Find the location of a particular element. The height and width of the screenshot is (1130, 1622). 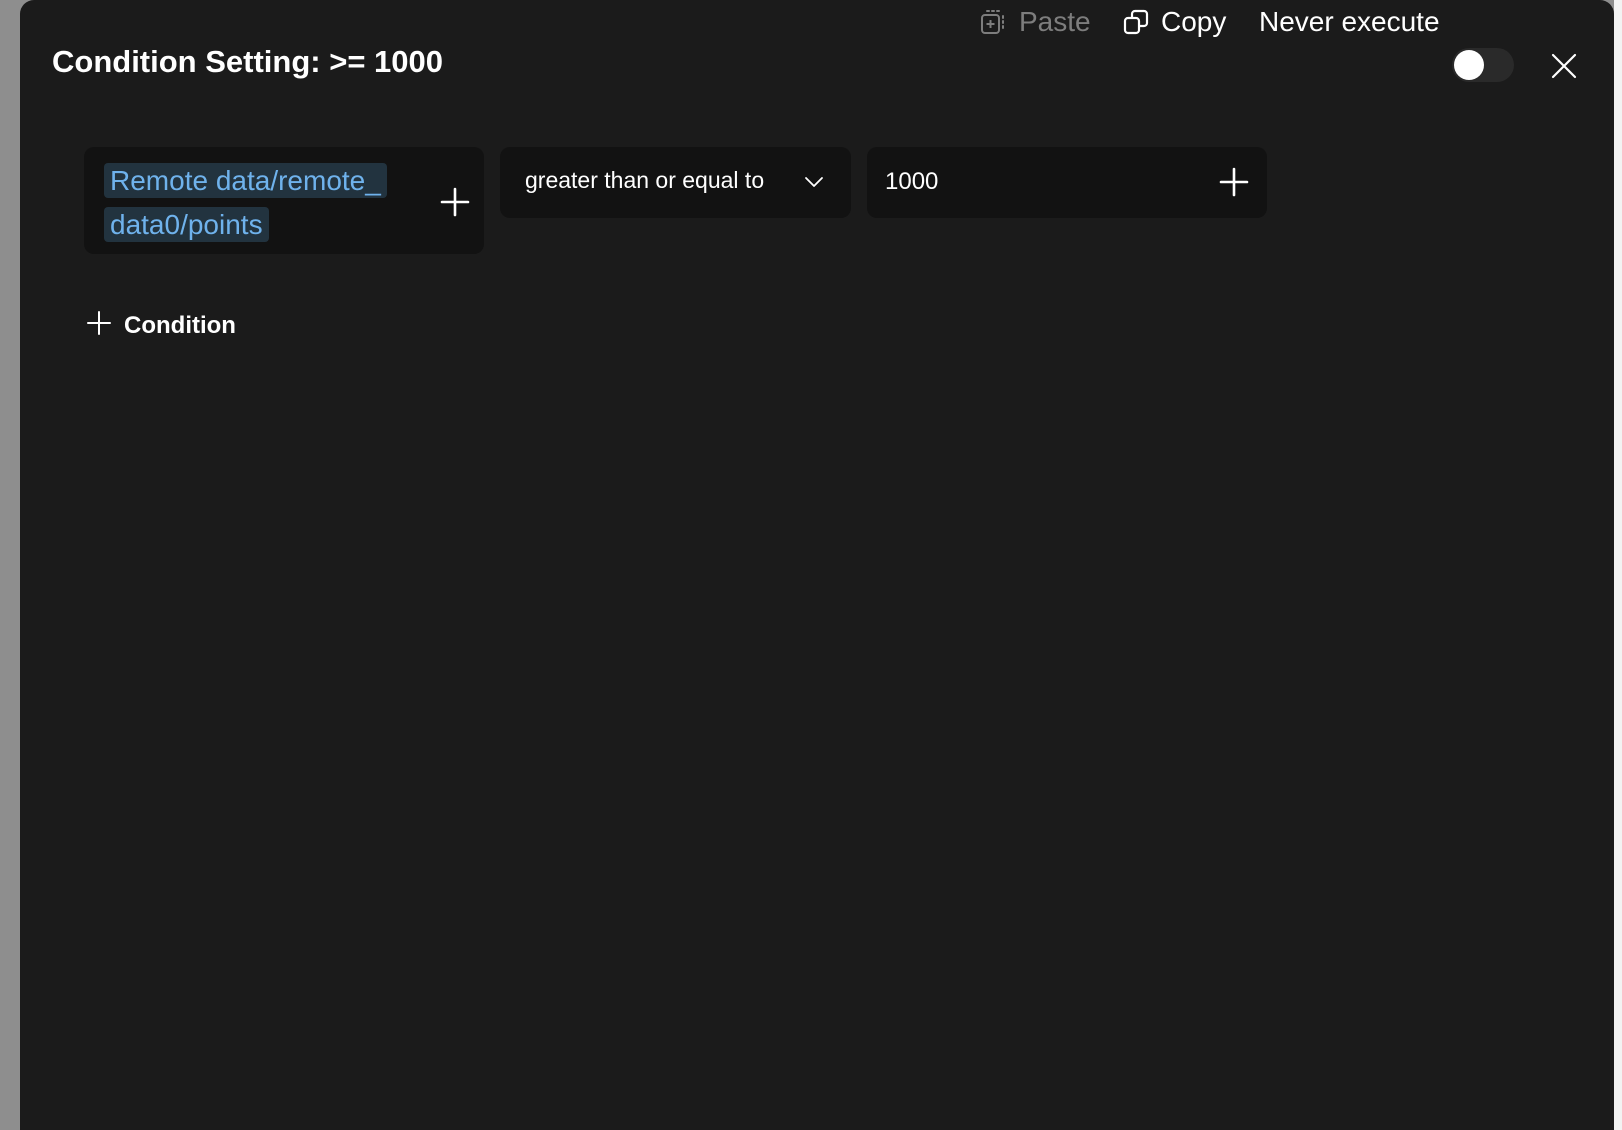

never-execute-toggle is located at coordinates (1483, 65).